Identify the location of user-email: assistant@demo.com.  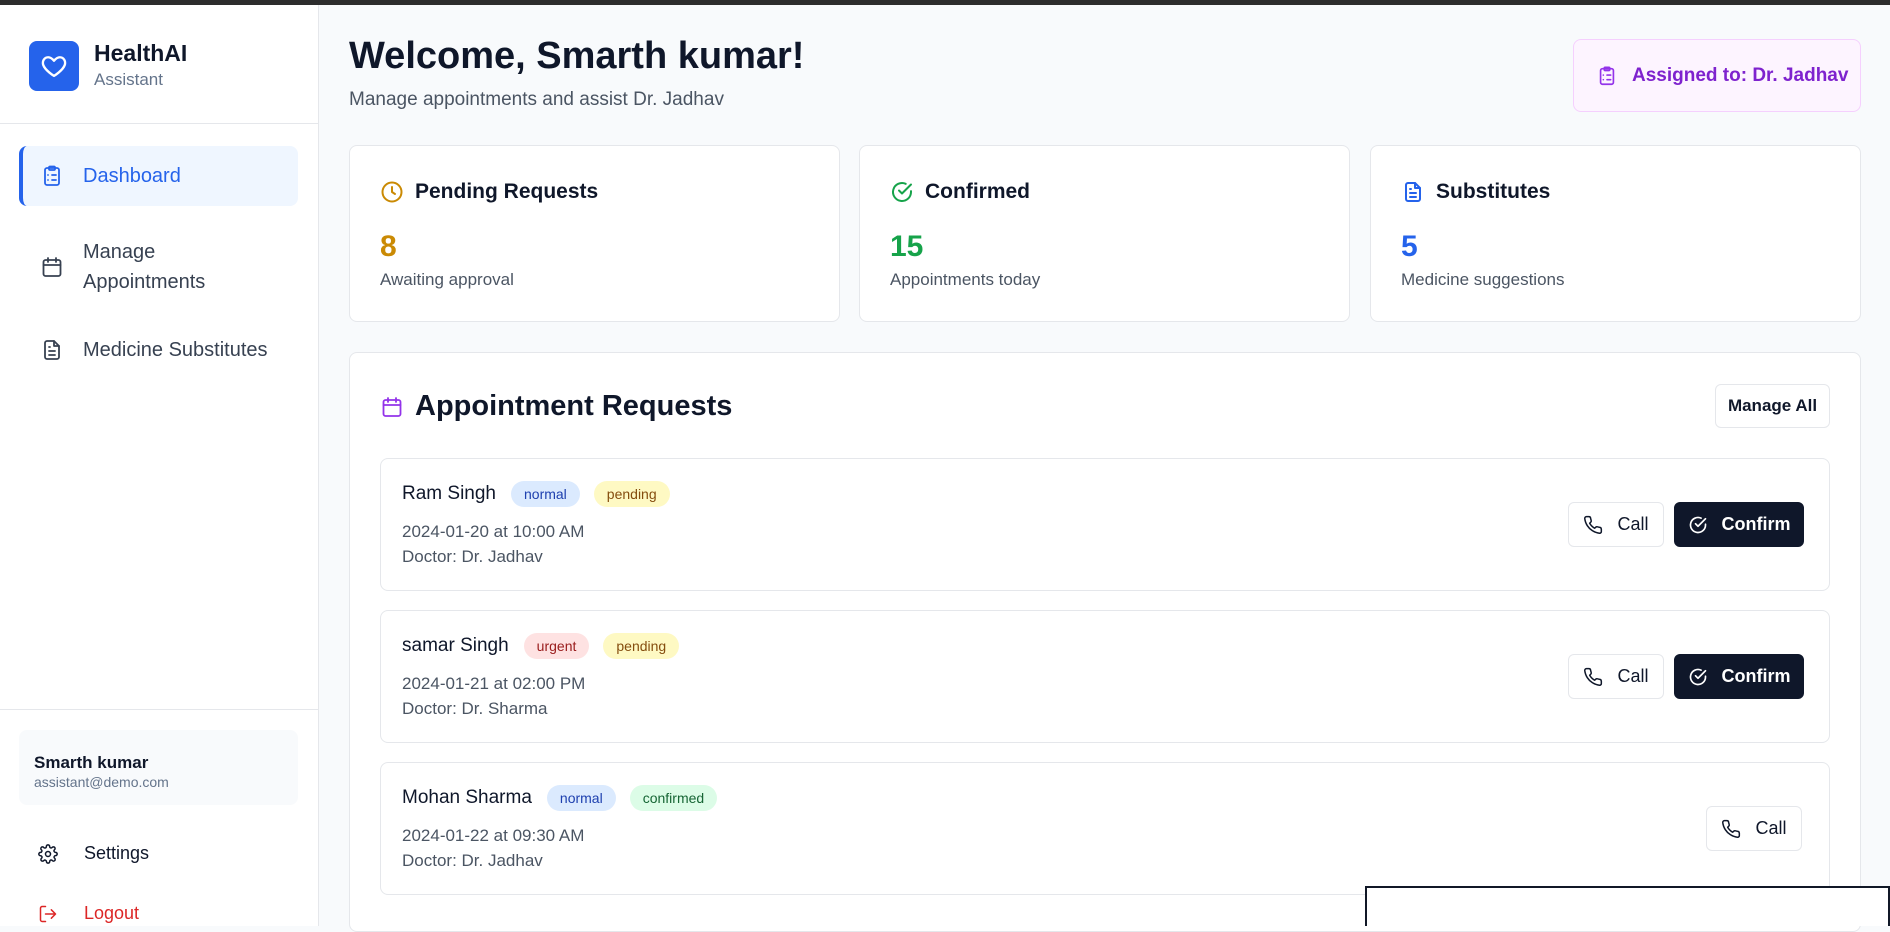
(101, 782).